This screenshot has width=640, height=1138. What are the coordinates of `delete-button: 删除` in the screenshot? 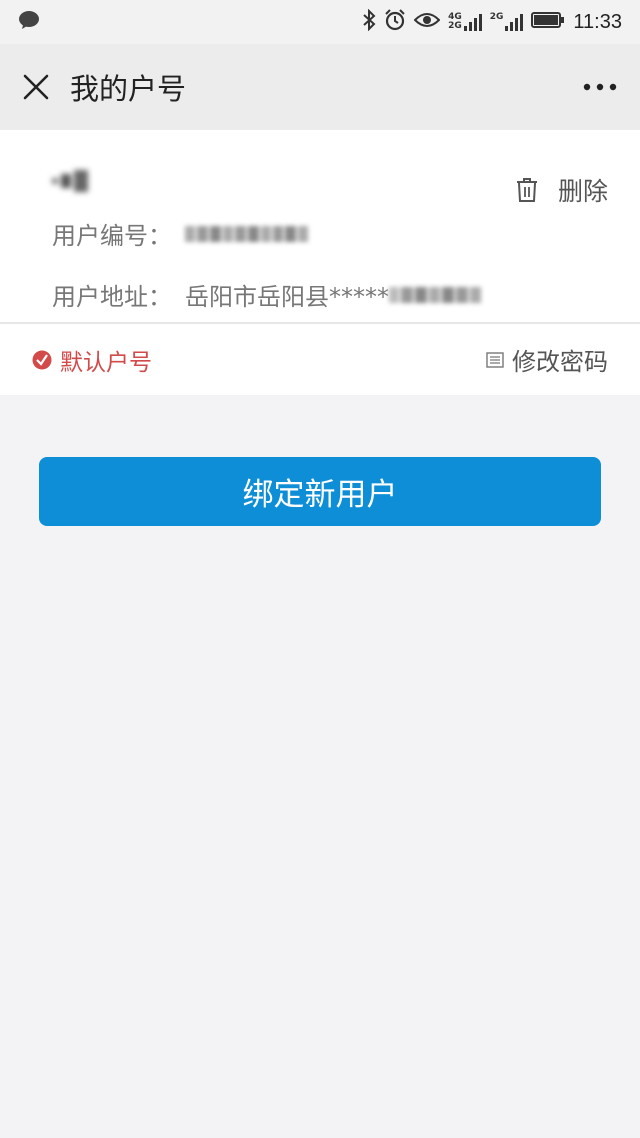 It's located at (562, 190).